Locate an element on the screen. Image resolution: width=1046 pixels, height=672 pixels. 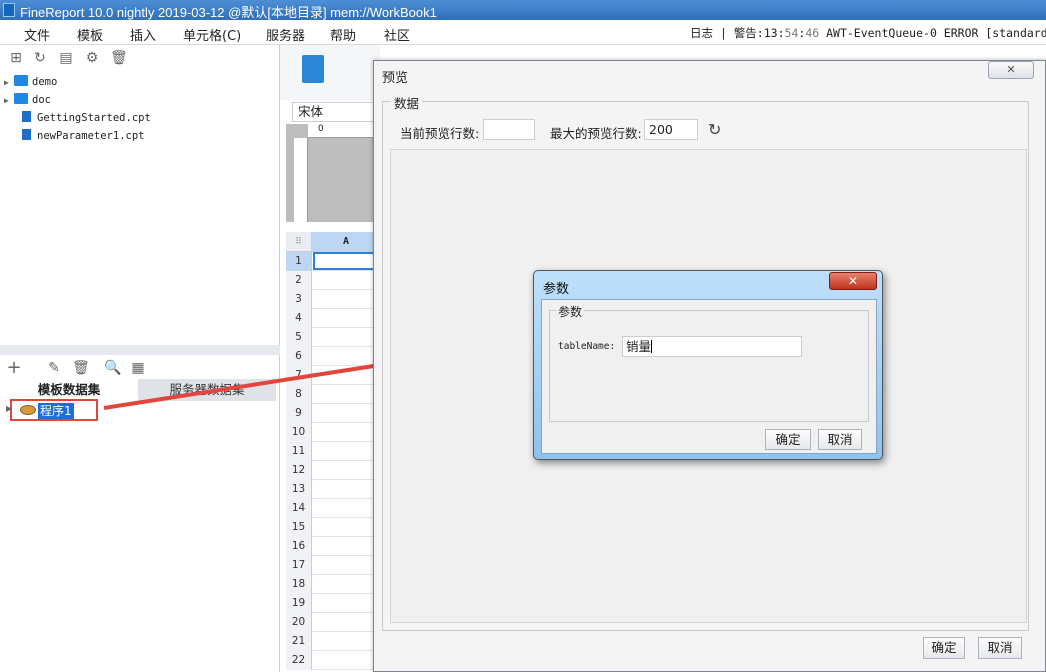
grid-row: 20 is located at coordinates (333, 622).